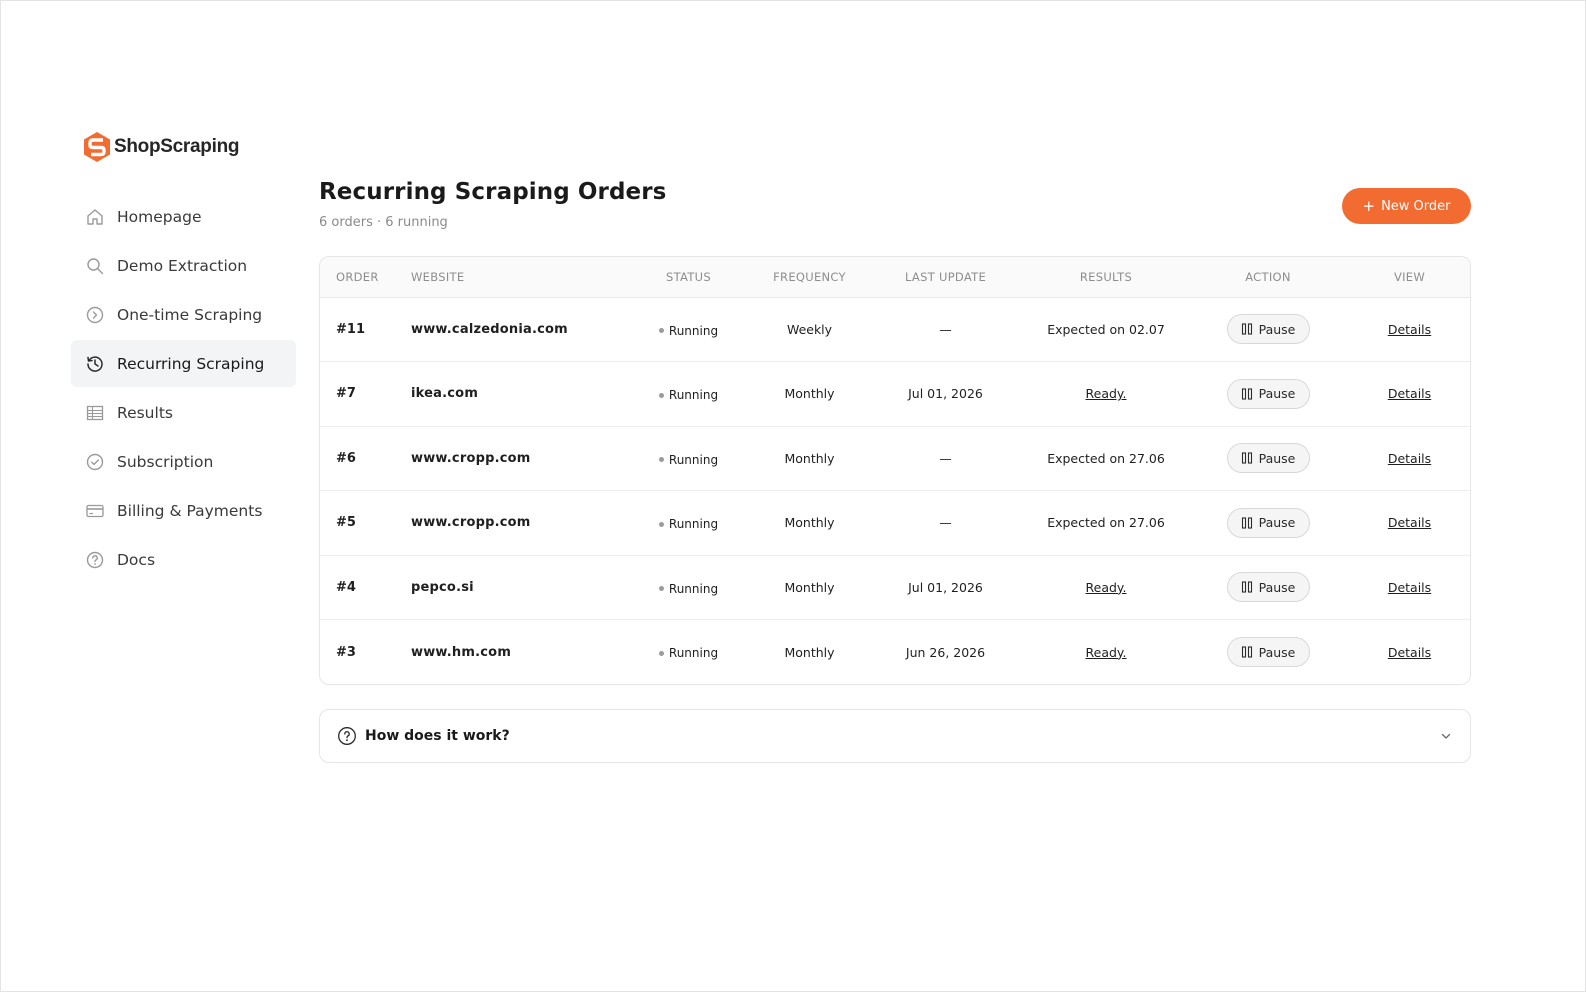  Describe the element at coordinates (688, 277) in the screenshot. I see `column-header-status: Status` at that location.